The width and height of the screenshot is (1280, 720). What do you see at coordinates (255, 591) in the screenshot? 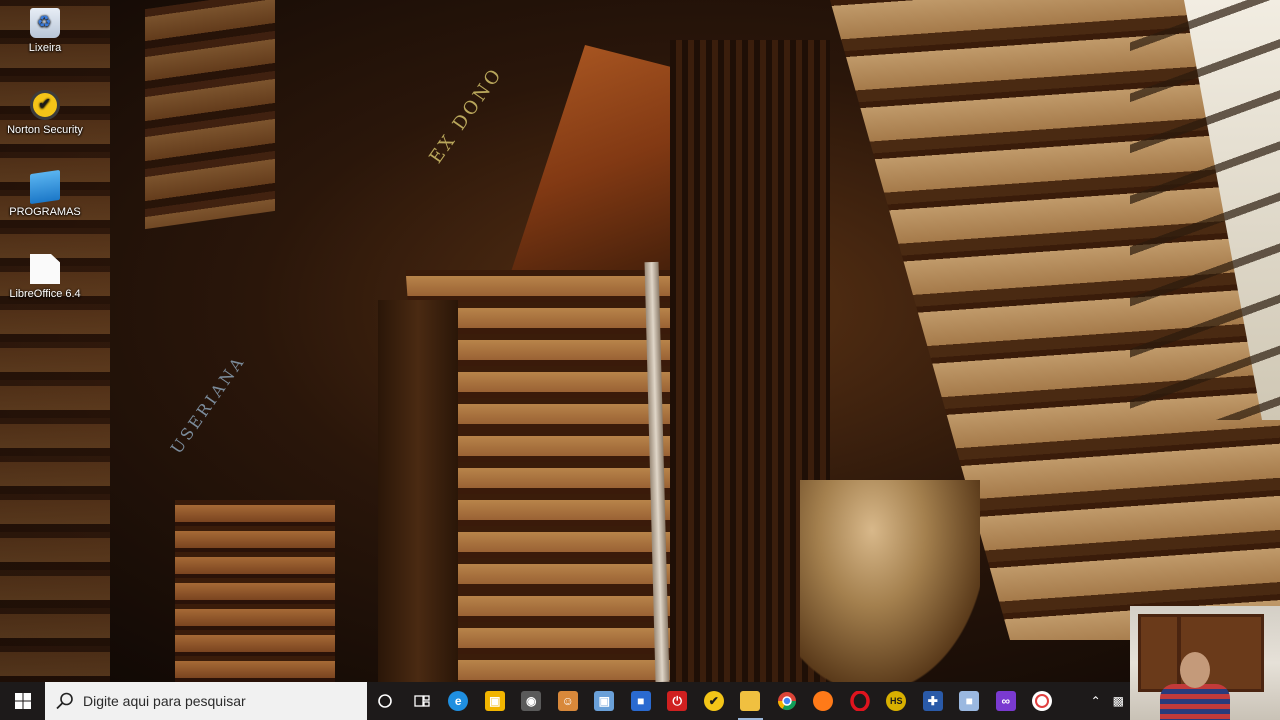
I see `bookshelf-lower-left` at bounding box center [255, 591].